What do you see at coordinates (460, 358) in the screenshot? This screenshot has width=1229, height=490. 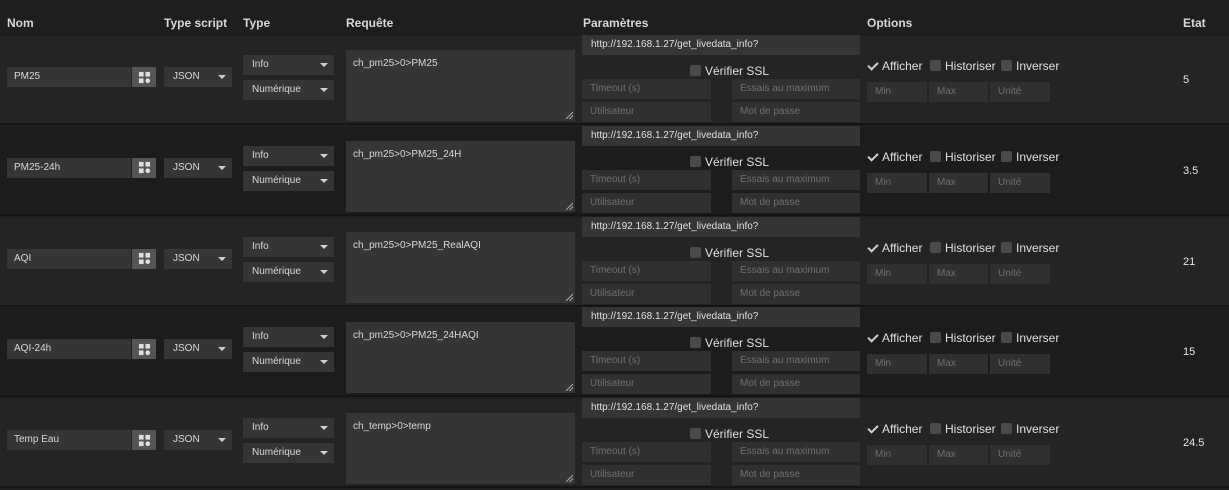 I see `request-textarea: ch_pm25>0>PM25_24HAQI` at bounding box center [460, 358].